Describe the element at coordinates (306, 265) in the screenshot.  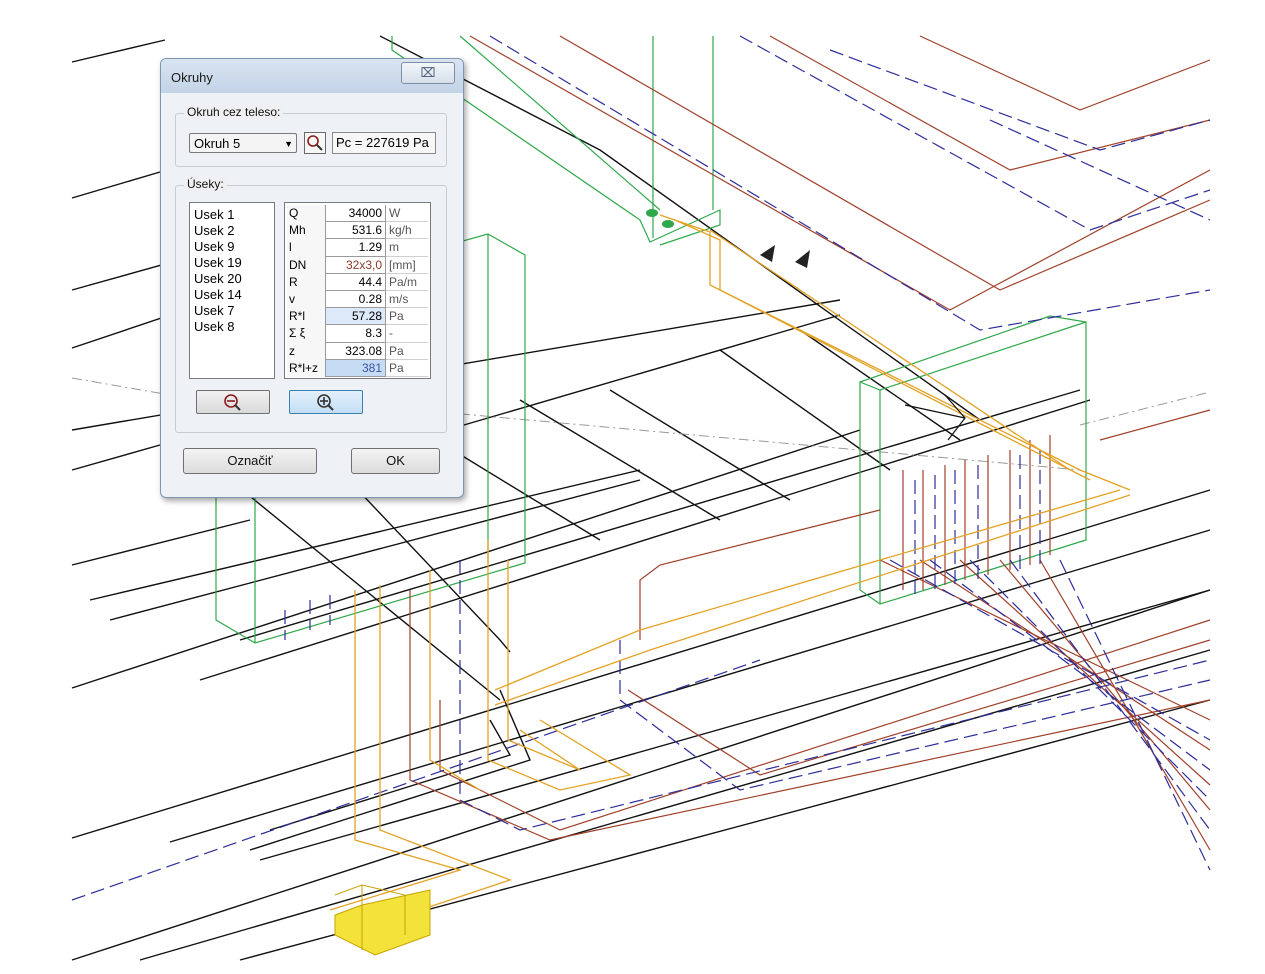
I see `property-name: DN` at that location.